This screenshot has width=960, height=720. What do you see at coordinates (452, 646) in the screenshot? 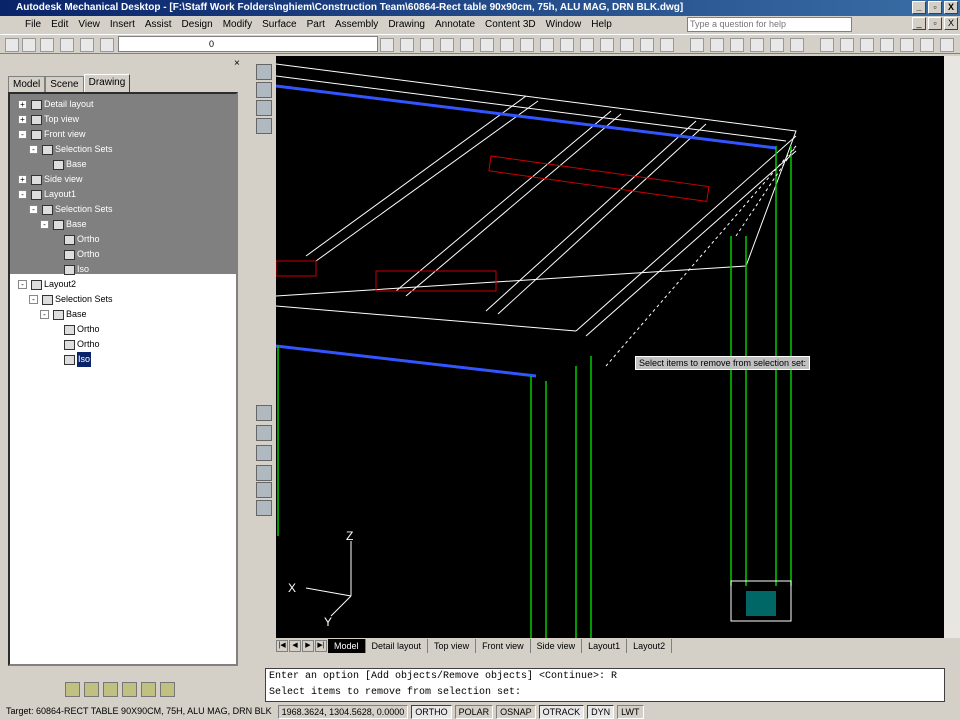
I see `layout-tab-top-view: Top view` at bounding box center [452, 646].